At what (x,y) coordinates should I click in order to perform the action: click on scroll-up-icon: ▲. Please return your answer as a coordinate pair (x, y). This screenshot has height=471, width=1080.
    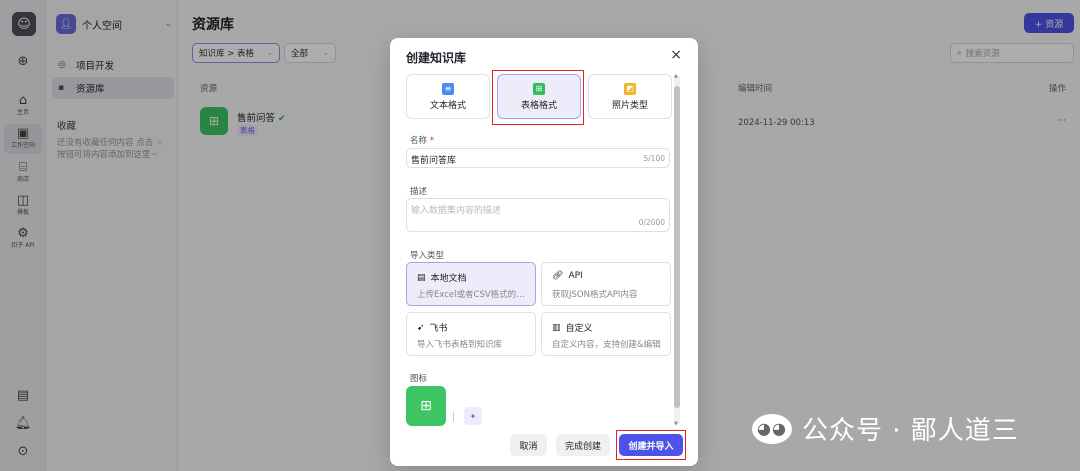
    Looking at the image, I should click on (676, 76).